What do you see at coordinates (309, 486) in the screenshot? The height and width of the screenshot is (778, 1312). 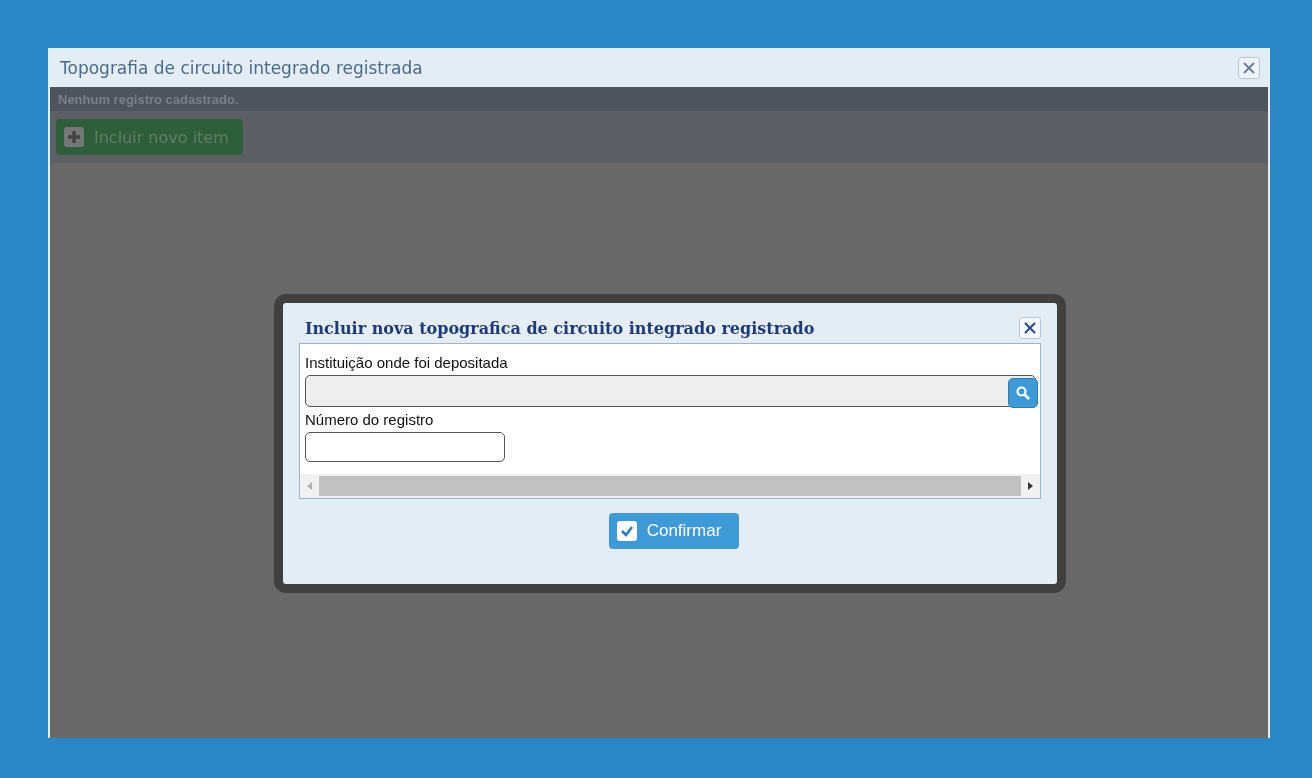 I see `left-arrow-icon` at bounding box center [309, 486].